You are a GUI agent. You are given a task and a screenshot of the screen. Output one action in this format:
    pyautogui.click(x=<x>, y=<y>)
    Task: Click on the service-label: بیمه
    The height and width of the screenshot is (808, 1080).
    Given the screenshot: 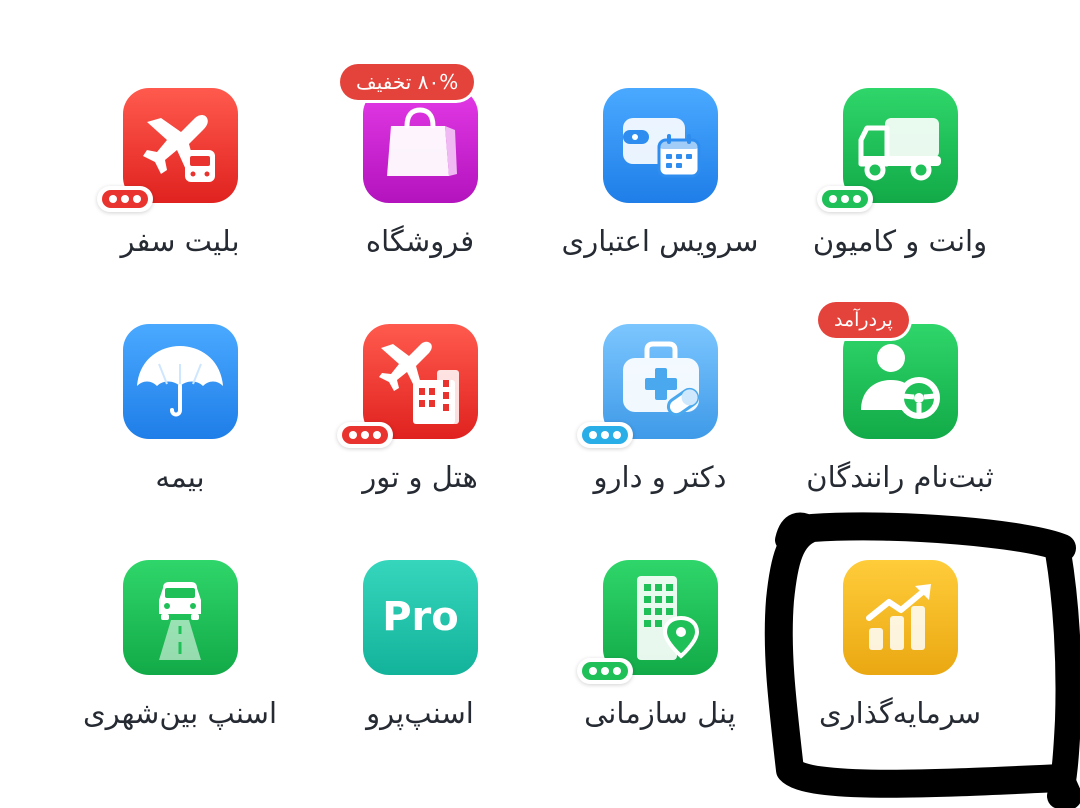 What is the action you would take?
    pyautogui.click(x=180, y=477)
    